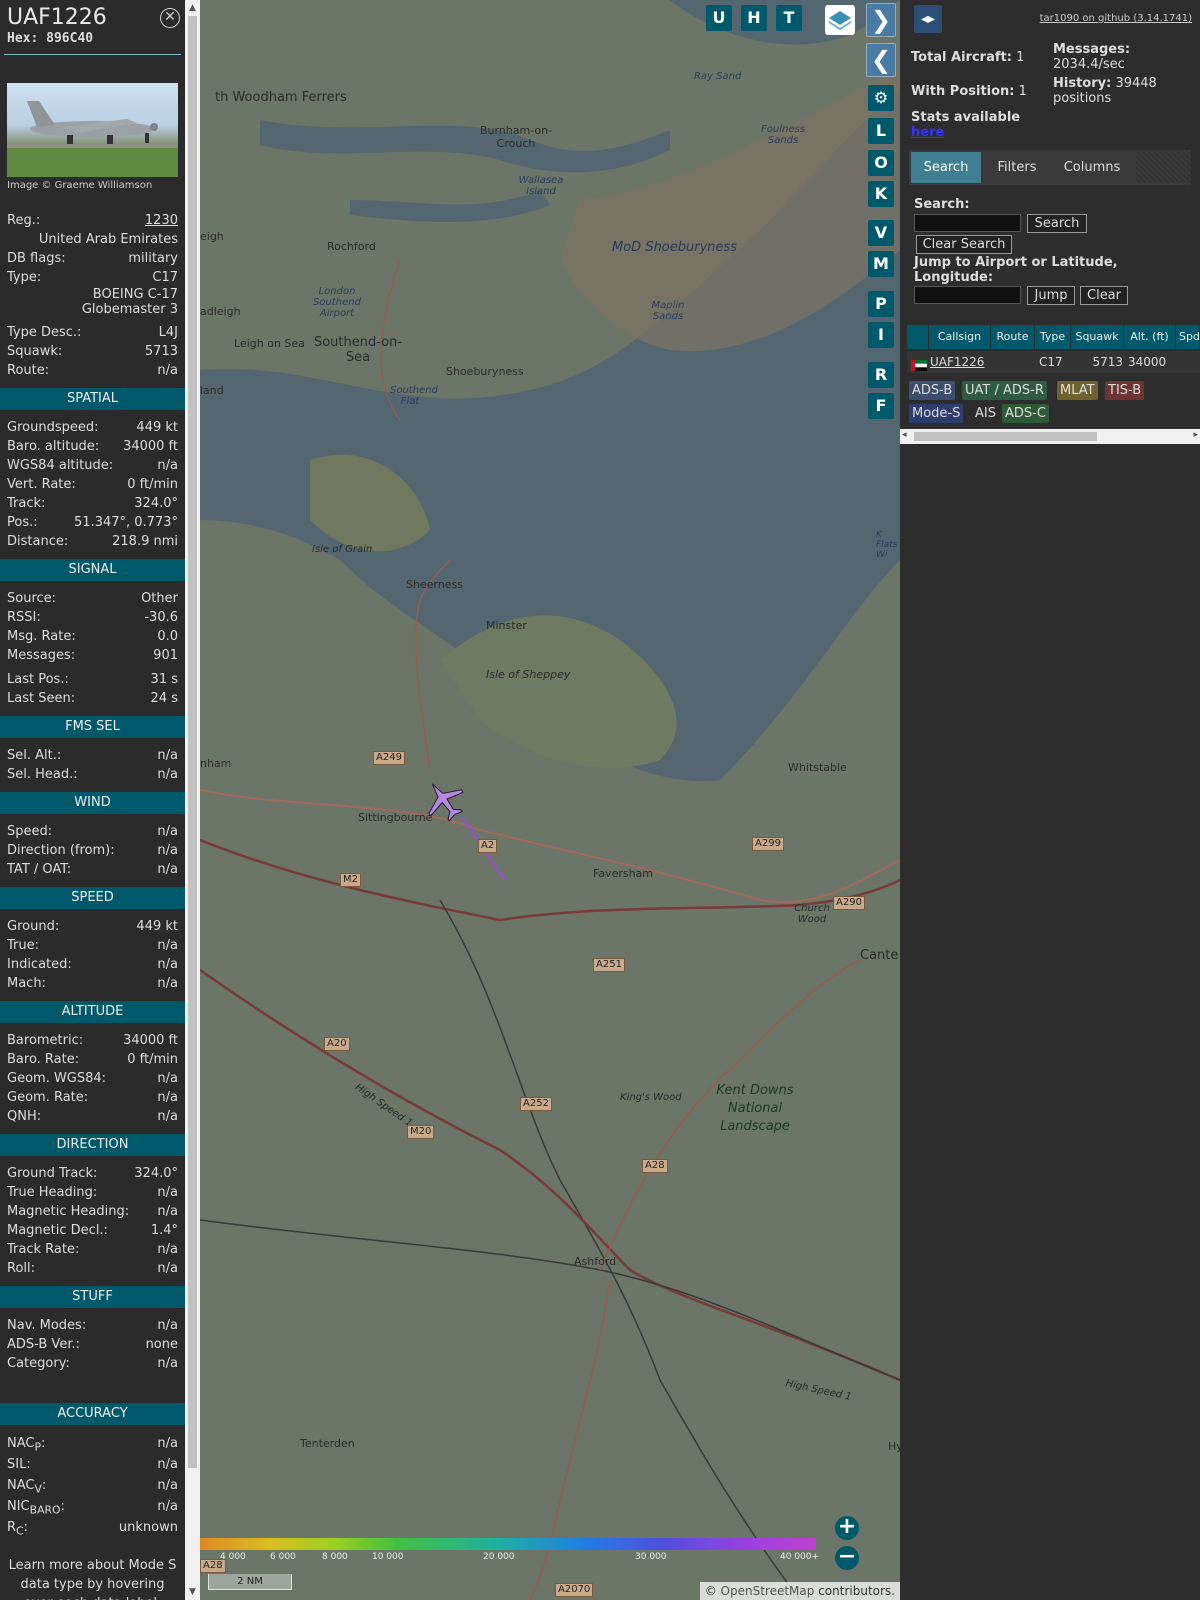 The image size is (1200, 1600). Describe the element at coordinates (904, 435) in the screenshot. I see `scroll-left-icon: ◂` at that location.